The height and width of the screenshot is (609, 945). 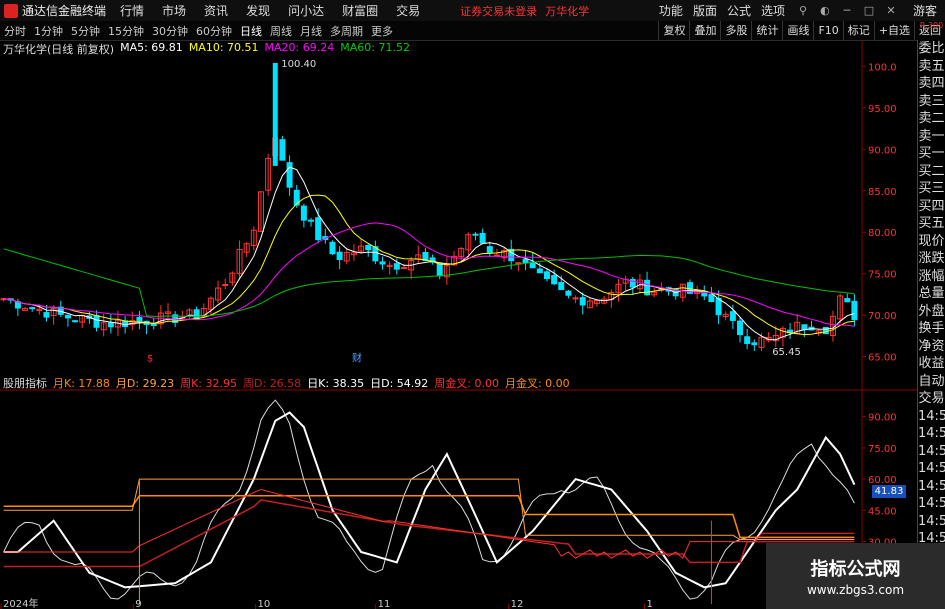 I want to click on rd-value: 日D: 54.92, so click(x=399, y=383).